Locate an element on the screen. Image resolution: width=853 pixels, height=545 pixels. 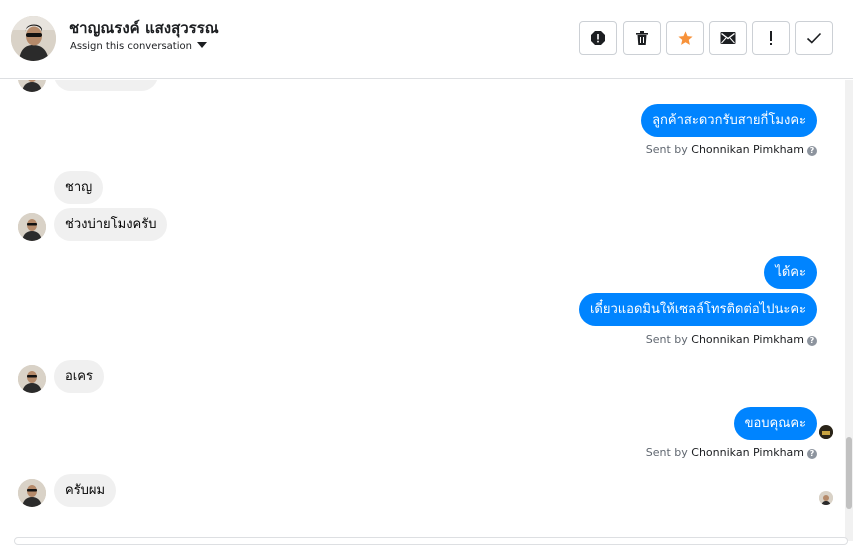
report-button is located at coordinates (598, 38).